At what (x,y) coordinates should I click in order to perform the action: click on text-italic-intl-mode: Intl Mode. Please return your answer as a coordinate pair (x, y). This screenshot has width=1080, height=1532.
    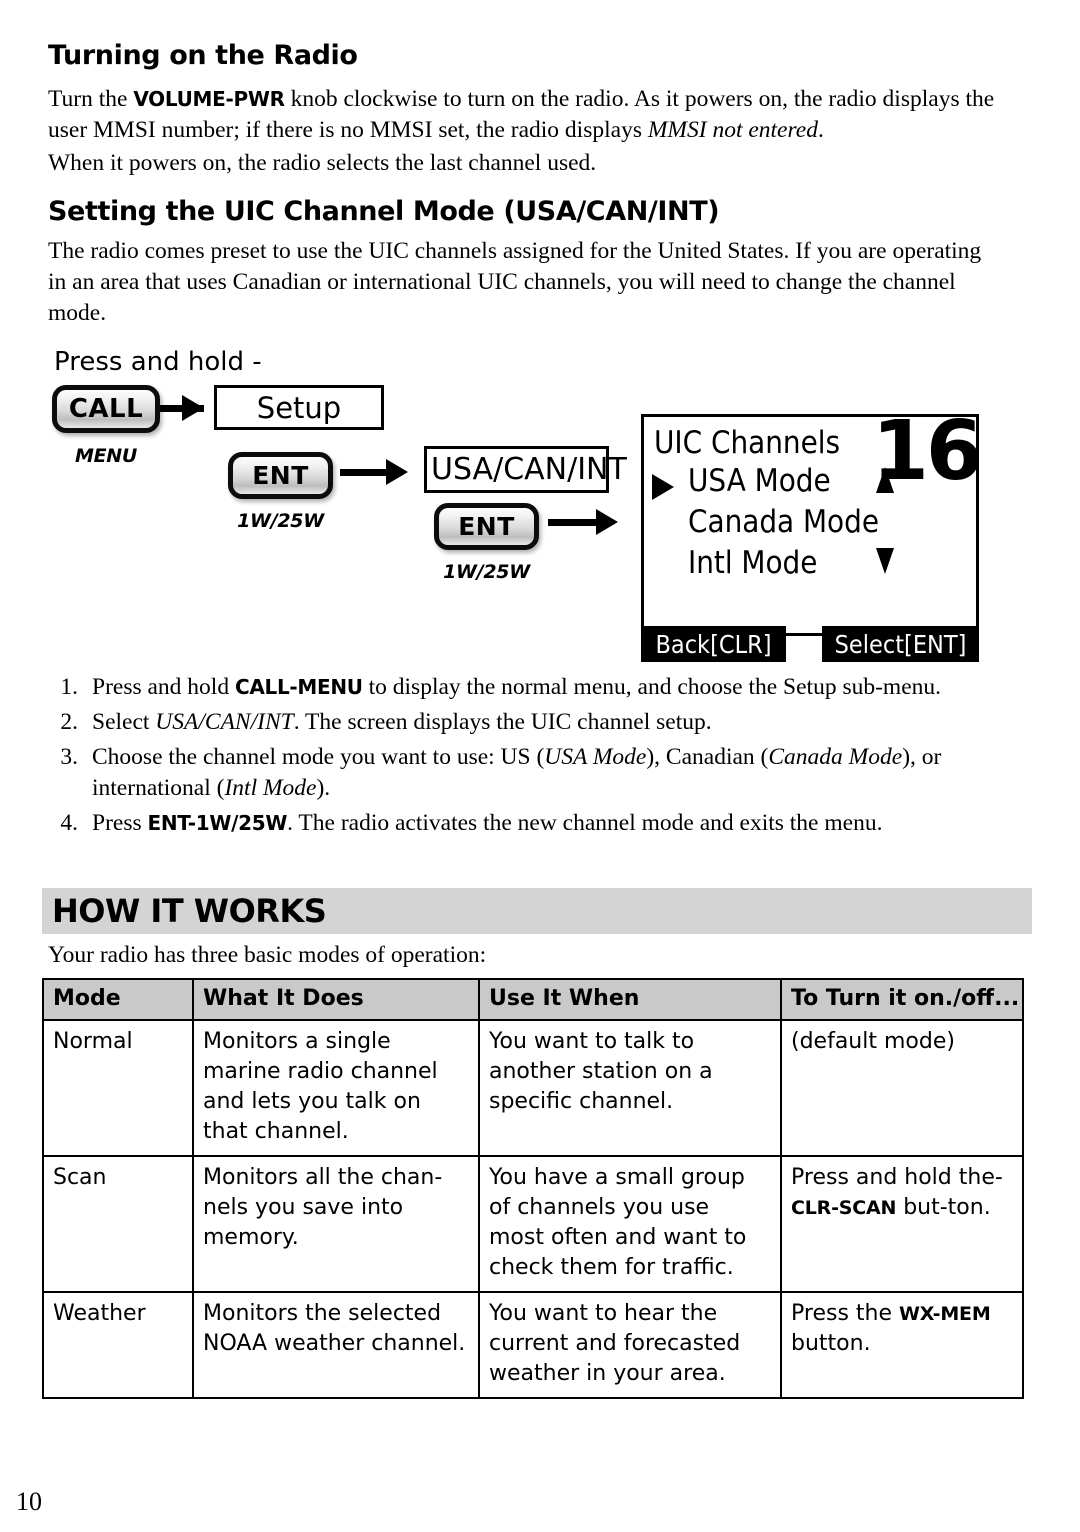
    Looking at the image, I should click on (270, 788).